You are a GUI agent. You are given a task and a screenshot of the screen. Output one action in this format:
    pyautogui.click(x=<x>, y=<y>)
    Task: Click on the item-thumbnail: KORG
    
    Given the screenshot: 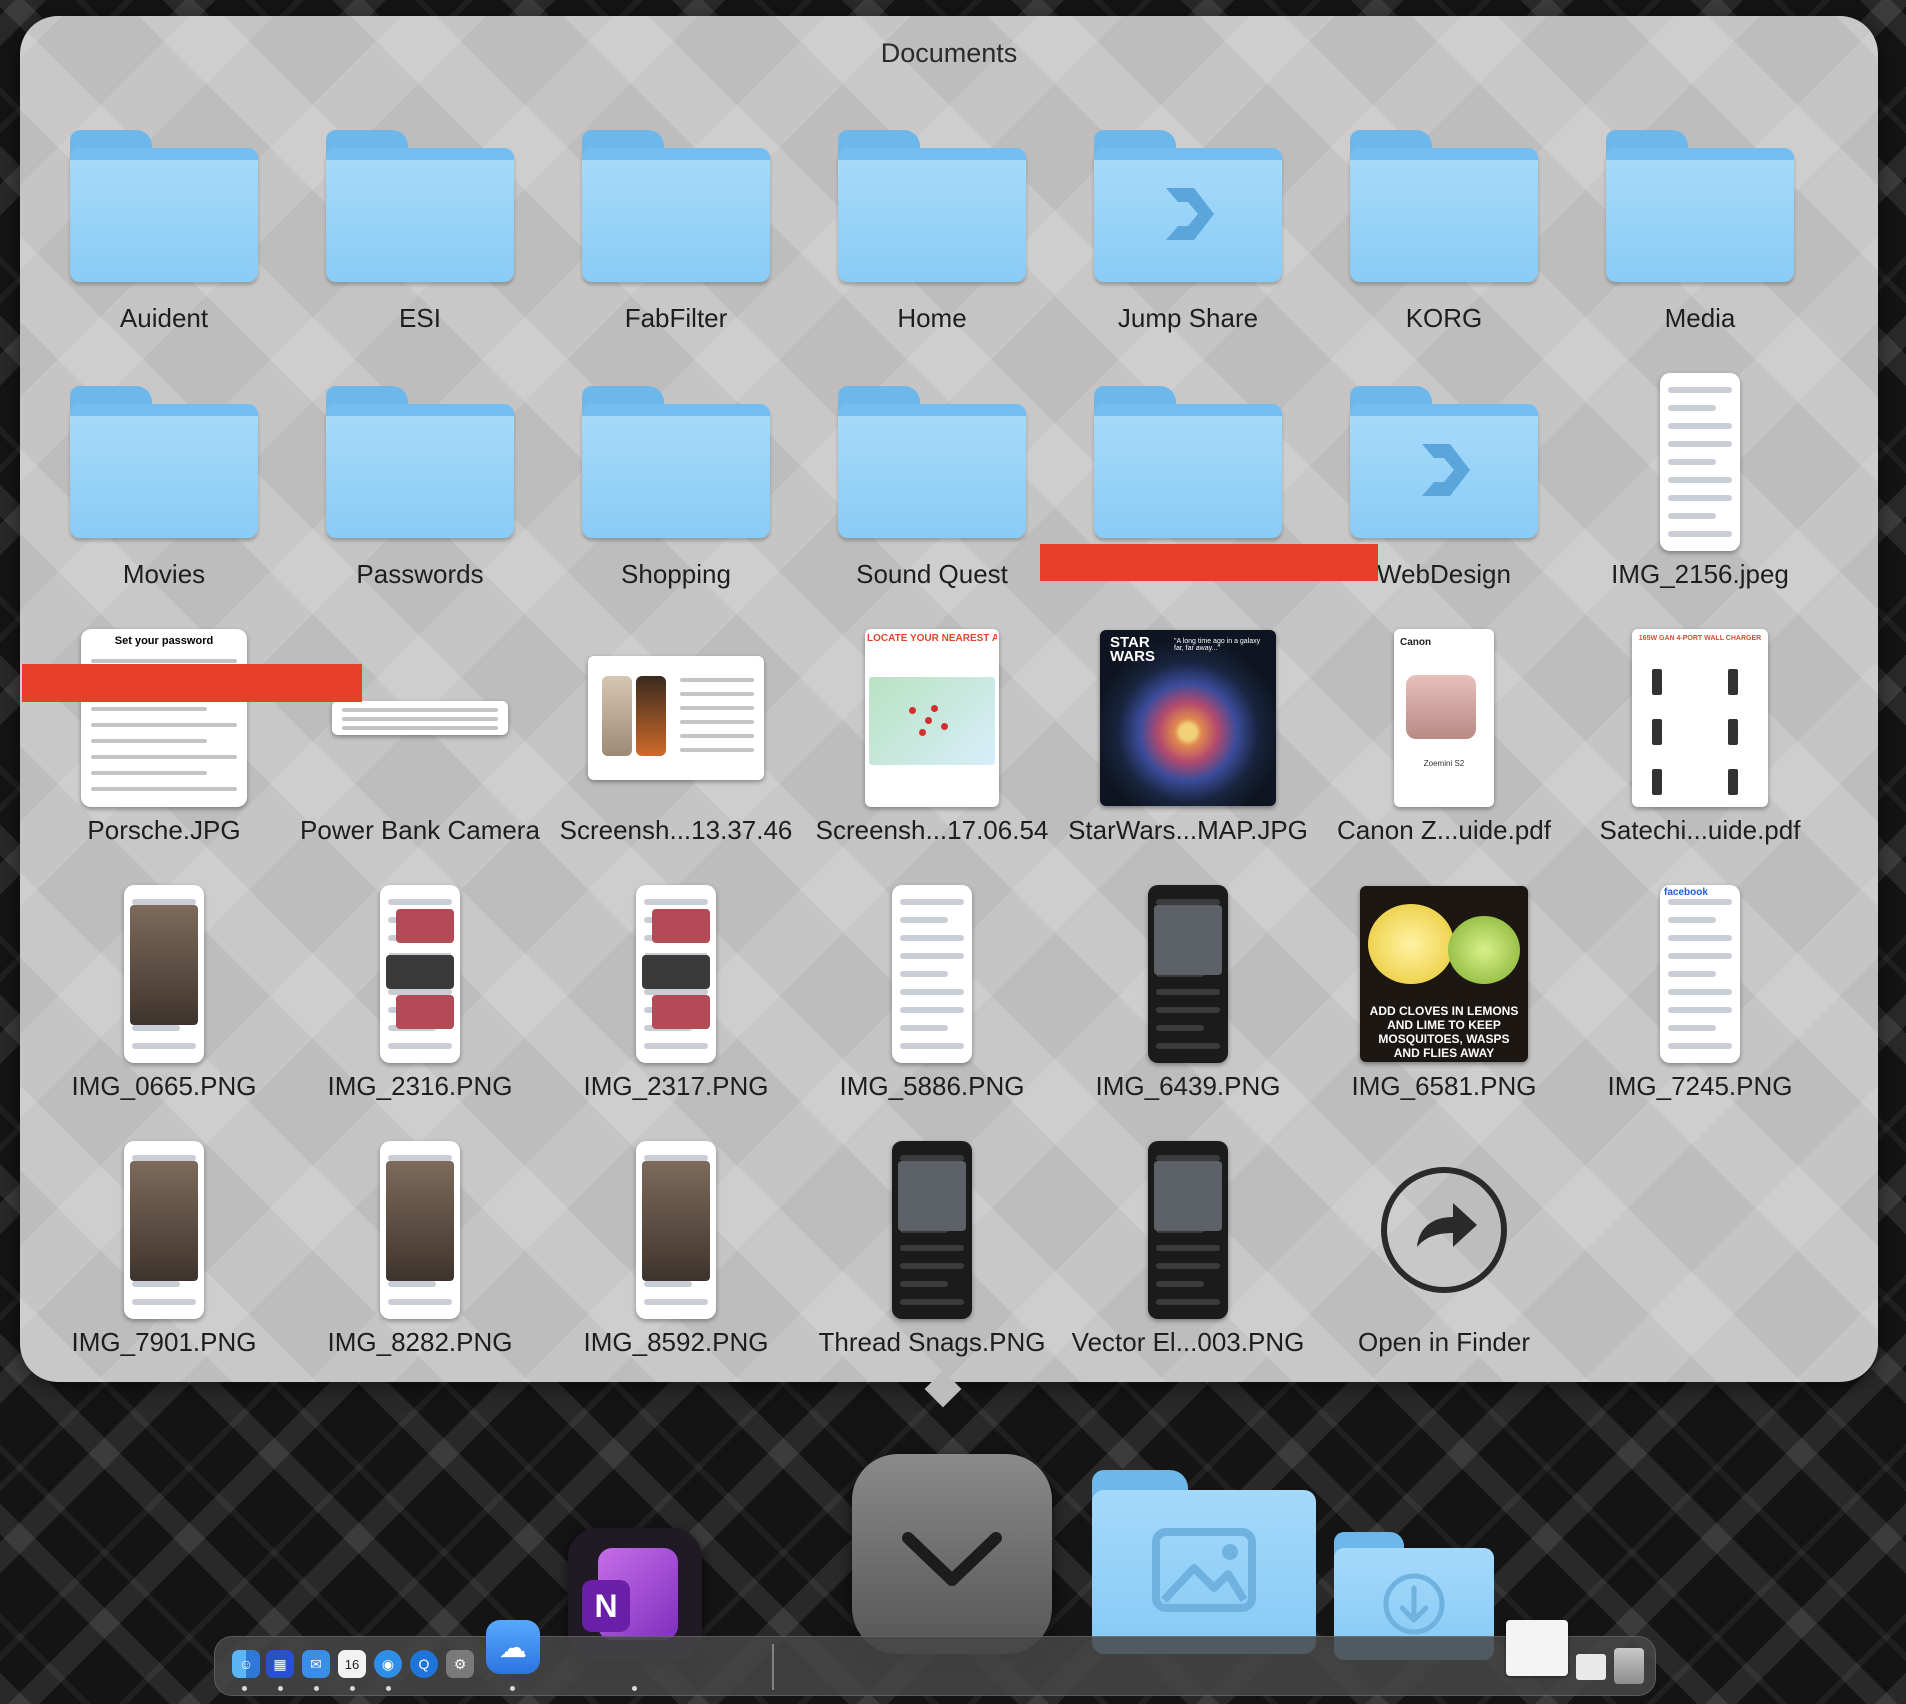 What is the action you would take?
    pyautogui.click(x=164, y=1230)
    